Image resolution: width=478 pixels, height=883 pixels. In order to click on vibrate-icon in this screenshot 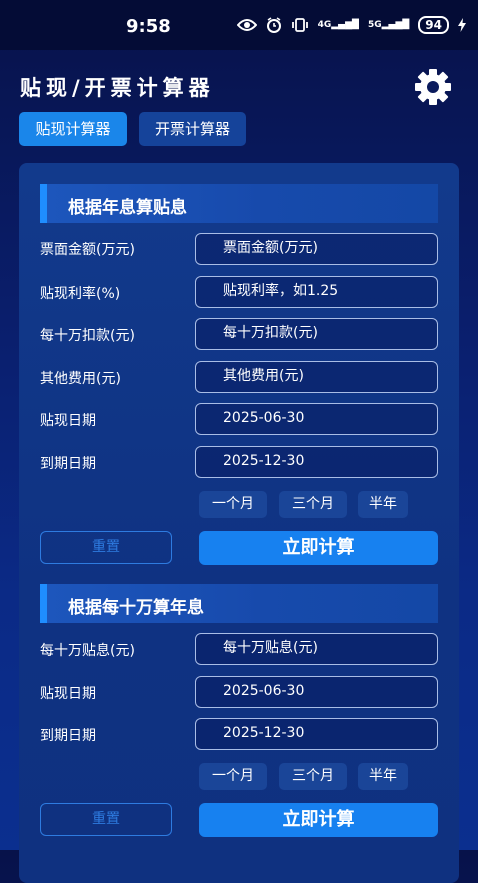, I will do `click(299, 25)`.